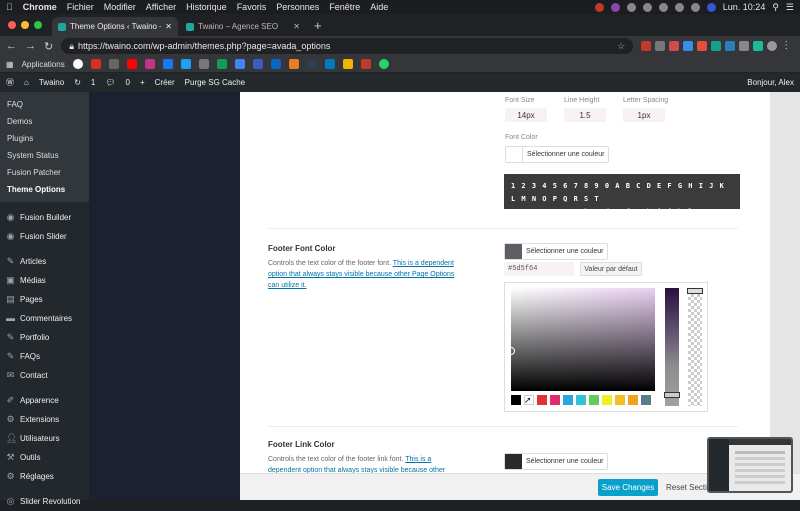  What do you see at coordinates (621, 46) in the screenshot?
I see `bookmark-star-icon: ☆` at bounding box center [621, 46].